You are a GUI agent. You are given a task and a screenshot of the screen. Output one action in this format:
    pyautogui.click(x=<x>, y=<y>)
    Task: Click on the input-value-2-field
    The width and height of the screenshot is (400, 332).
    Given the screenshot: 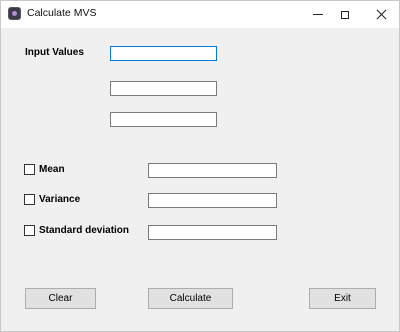 What is the action you would take?
    pyautogui.click(x=163, y=88)
    